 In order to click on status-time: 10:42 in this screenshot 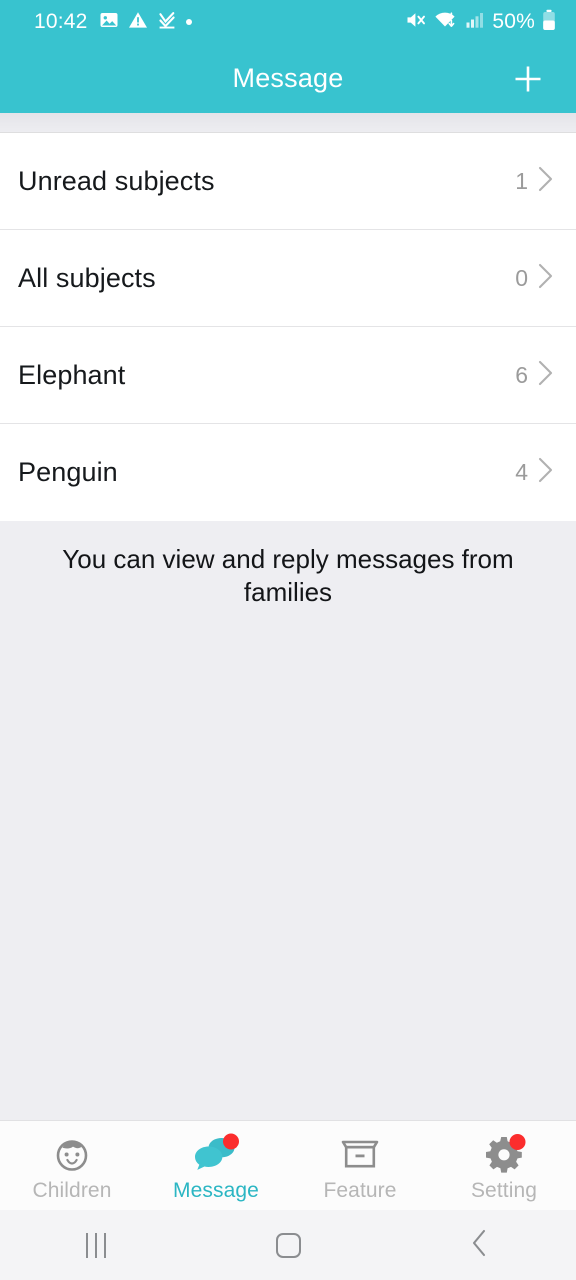, I will do `click(61, 21)`.